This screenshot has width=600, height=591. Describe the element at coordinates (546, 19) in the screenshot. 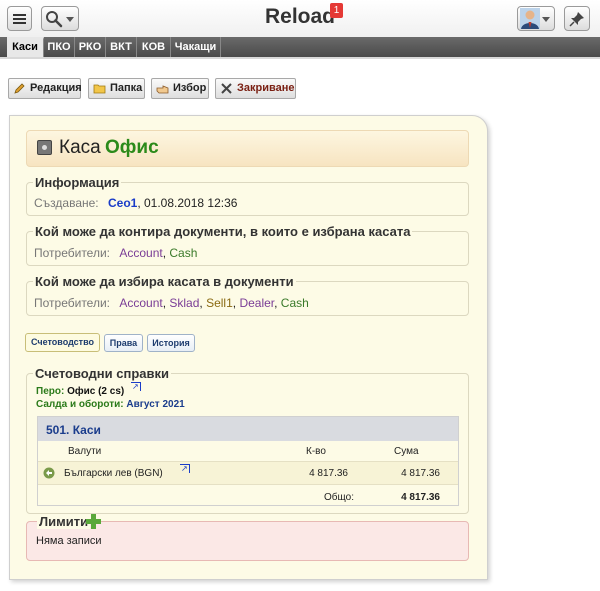

I see `chevron-down-icon` at that location.